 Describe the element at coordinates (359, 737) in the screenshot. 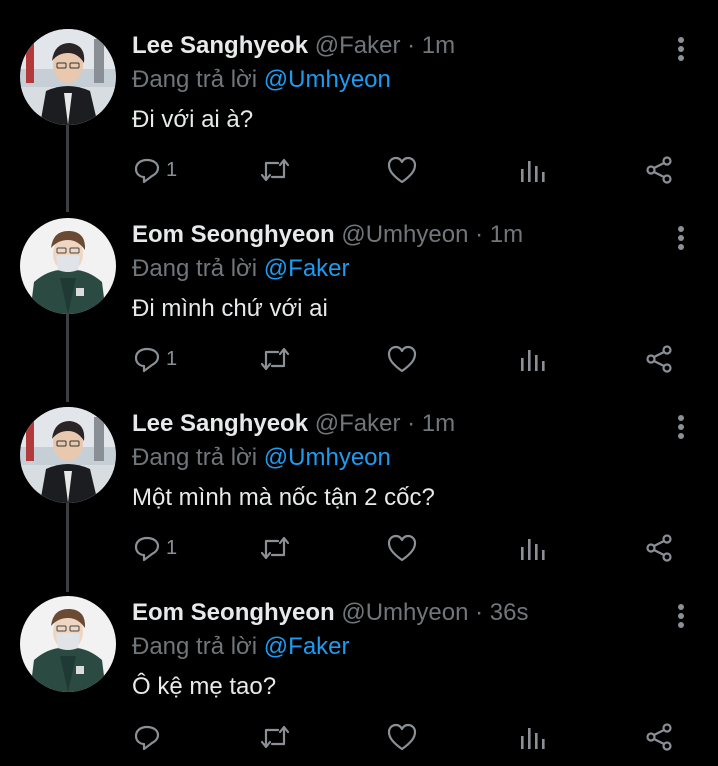

I see `tweet-actions` at that location.